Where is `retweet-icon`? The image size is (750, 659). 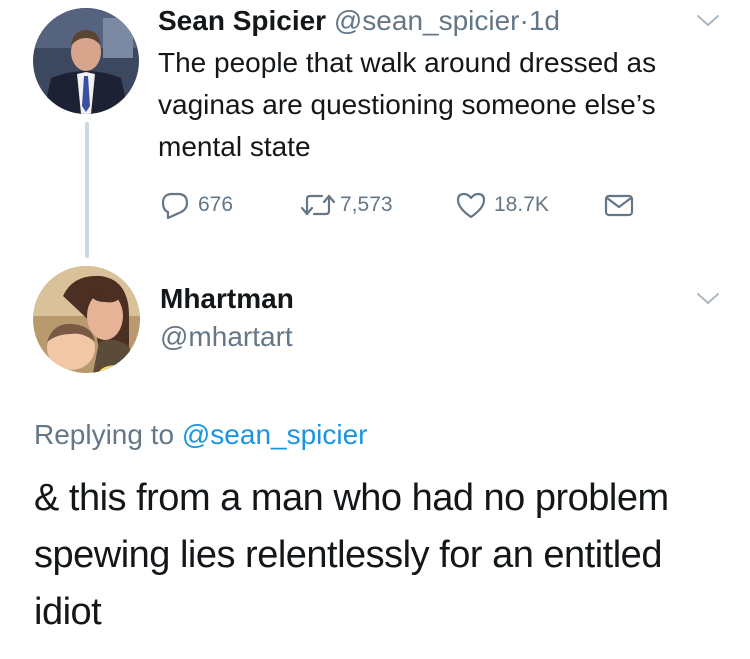
retweet-icon is located at coordinates (318, 205).